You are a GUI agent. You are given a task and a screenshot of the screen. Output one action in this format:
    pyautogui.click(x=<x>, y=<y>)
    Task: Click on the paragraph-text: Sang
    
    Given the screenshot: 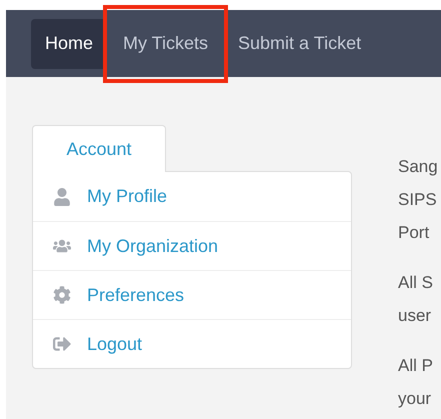 What is the action you would take?
    pyautogui.click(x=418, y=167)
    